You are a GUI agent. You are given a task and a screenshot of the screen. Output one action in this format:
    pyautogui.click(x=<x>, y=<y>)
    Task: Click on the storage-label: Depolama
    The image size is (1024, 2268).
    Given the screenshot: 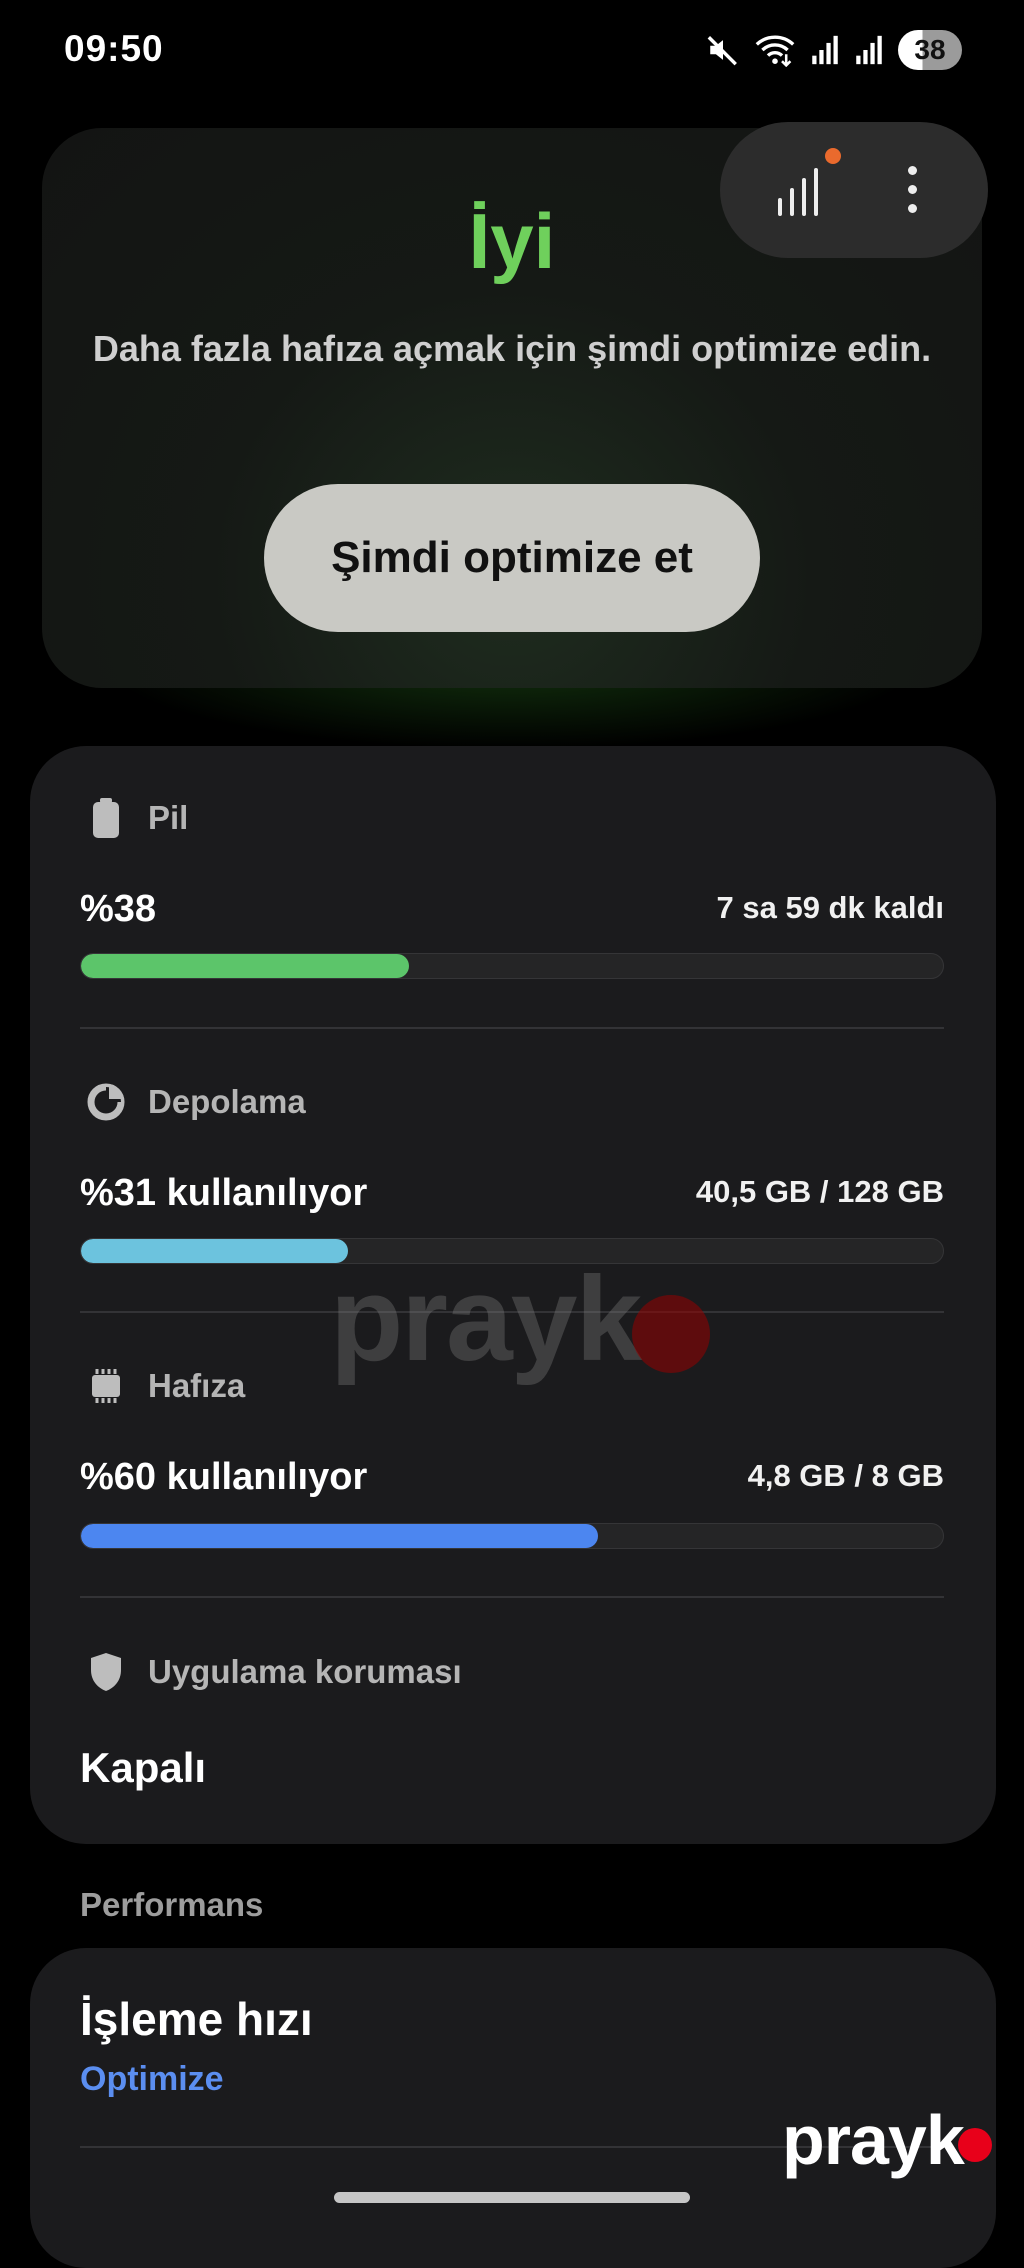 What is the action you would take?
    pyautogui.click(x=227, y=1101)
    